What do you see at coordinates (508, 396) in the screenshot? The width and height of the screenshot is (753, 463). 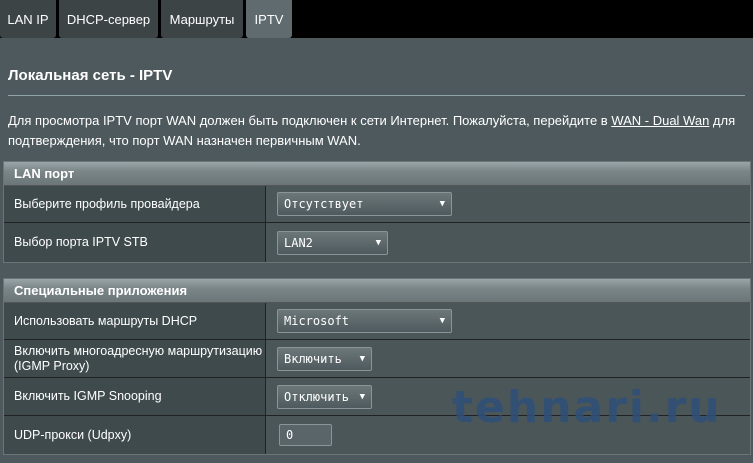 I see `igmp-snooping-cell: Отключить ▼` at bounding box center [508, 396].